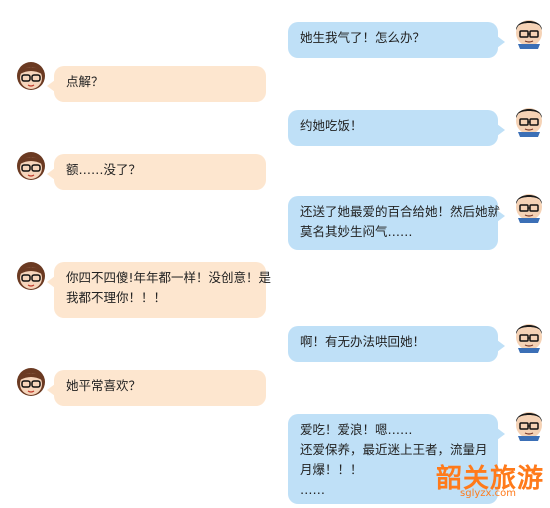 The height and width of the screenshot is (508, 550). Describe the element at coordinates (85, 81) in the screenshot. I see `message-text: 点解？` at that location.